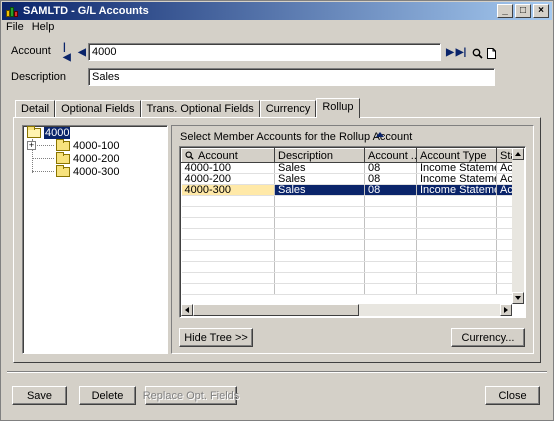 Image resolution: width=554 pixels, height=421 pixels. I want to click on tree-node-label: 4000, so click(57, 133).